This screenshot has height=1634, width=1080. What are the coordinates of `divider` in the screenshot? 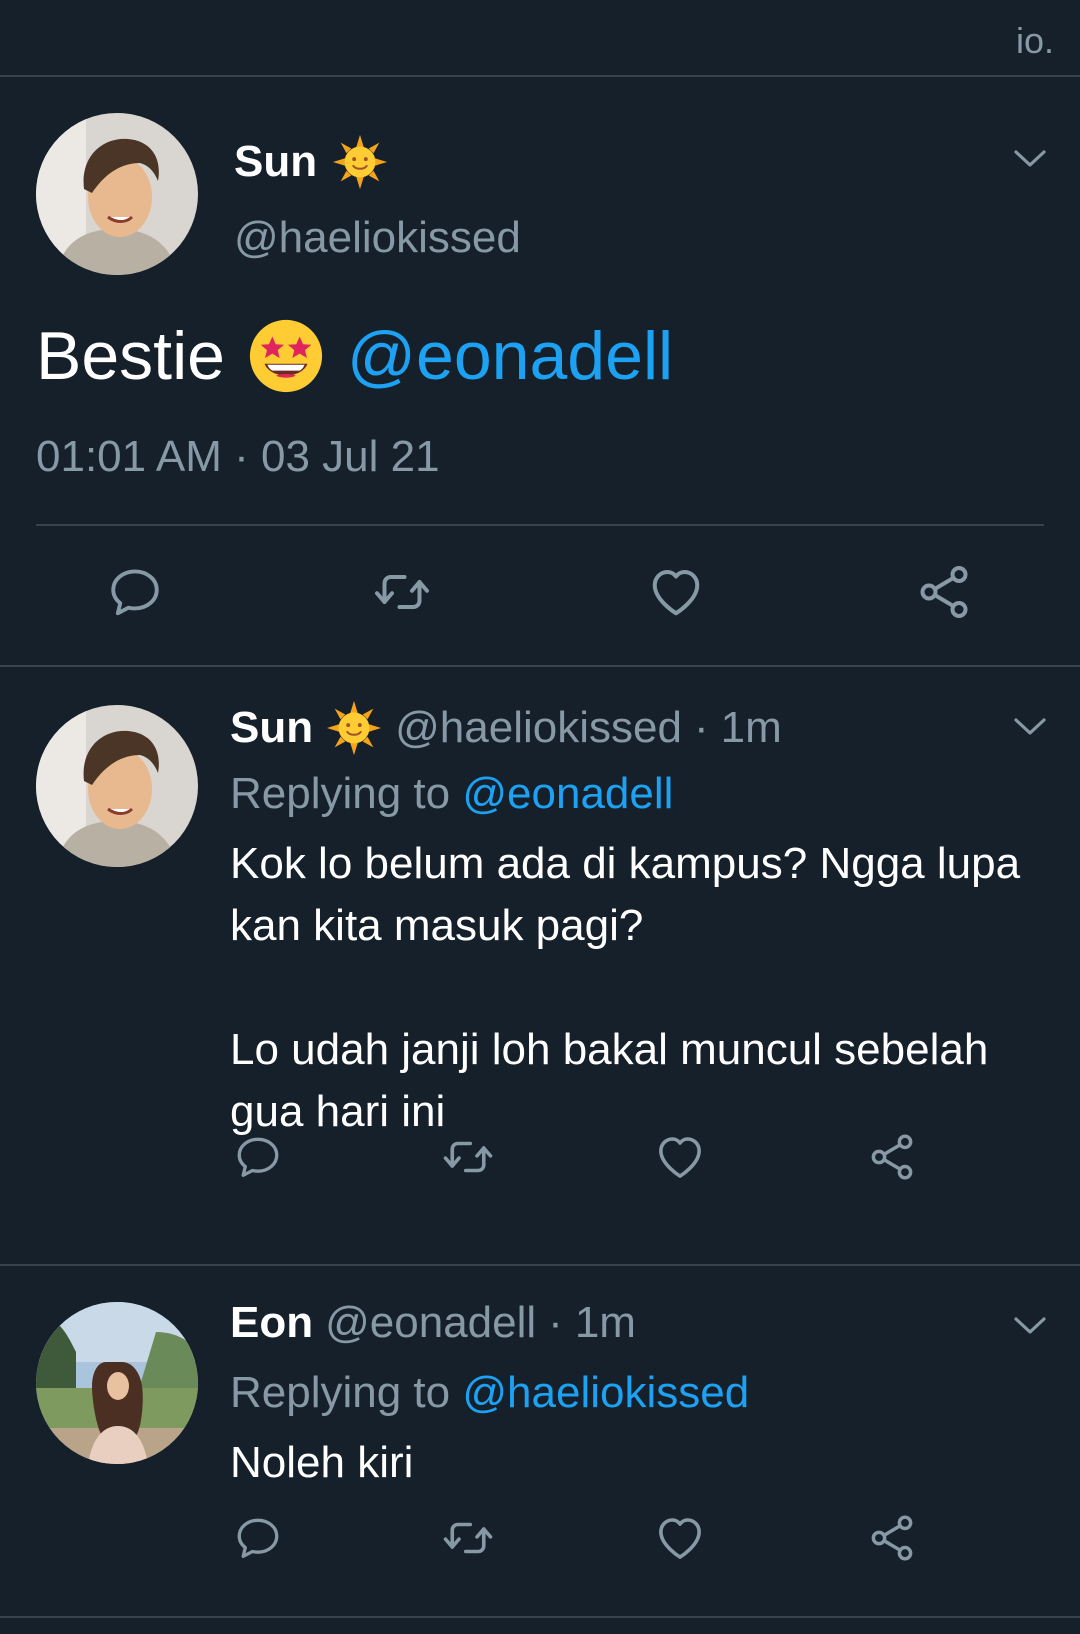 It's located at (540, 525).